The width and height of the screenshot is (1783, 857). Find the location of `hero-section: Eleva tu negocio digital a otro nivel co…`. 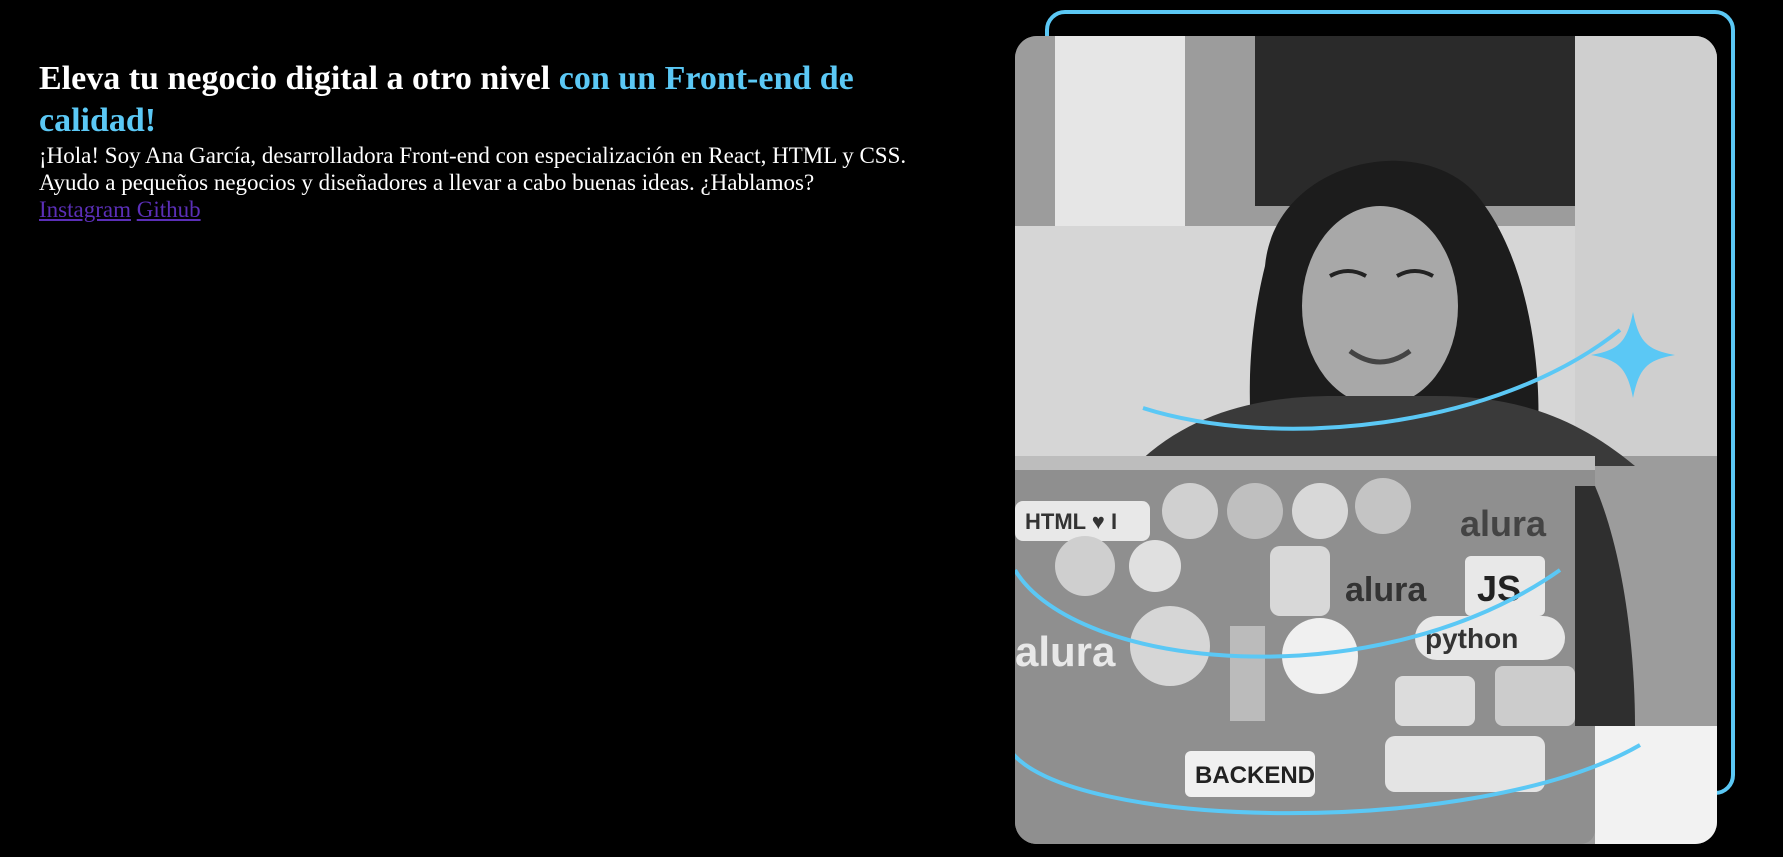

hero-section: Eleva tu negocio digital a otro nivel co… is located at coordinates (499, 140).